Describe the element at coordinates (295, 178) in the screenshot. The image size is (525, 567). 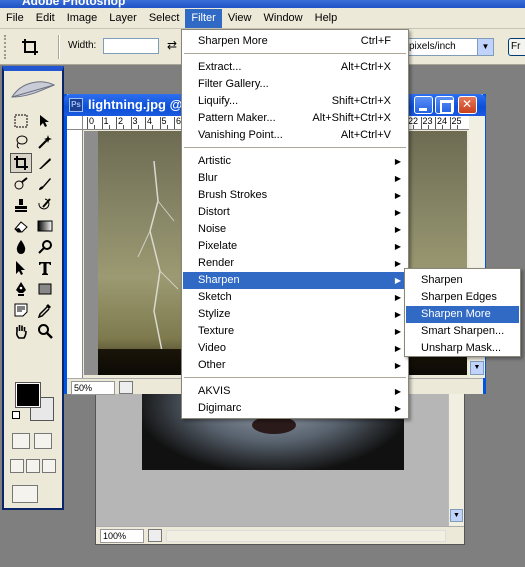
I see `menu-item-blur: Blur ▶` at that location.